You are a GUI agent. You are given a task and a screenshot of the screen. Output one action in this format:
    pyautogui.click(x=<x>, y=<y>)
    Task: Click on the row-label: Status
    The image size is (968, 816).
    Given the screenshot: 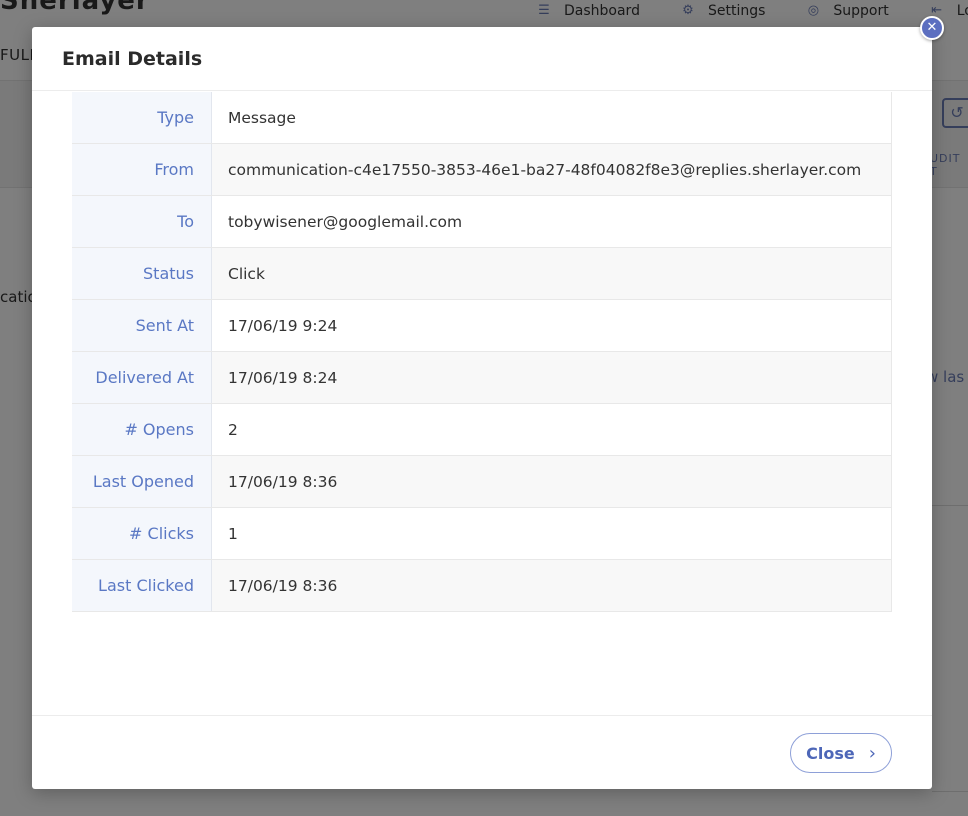 What is the action you would take?
    pyautogui.click(x=142, y=273)
    